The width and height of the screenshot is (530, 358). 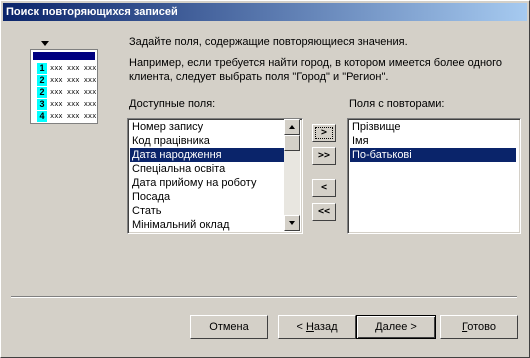 I want to click on row-number: 3, so click(x=42, y=104).